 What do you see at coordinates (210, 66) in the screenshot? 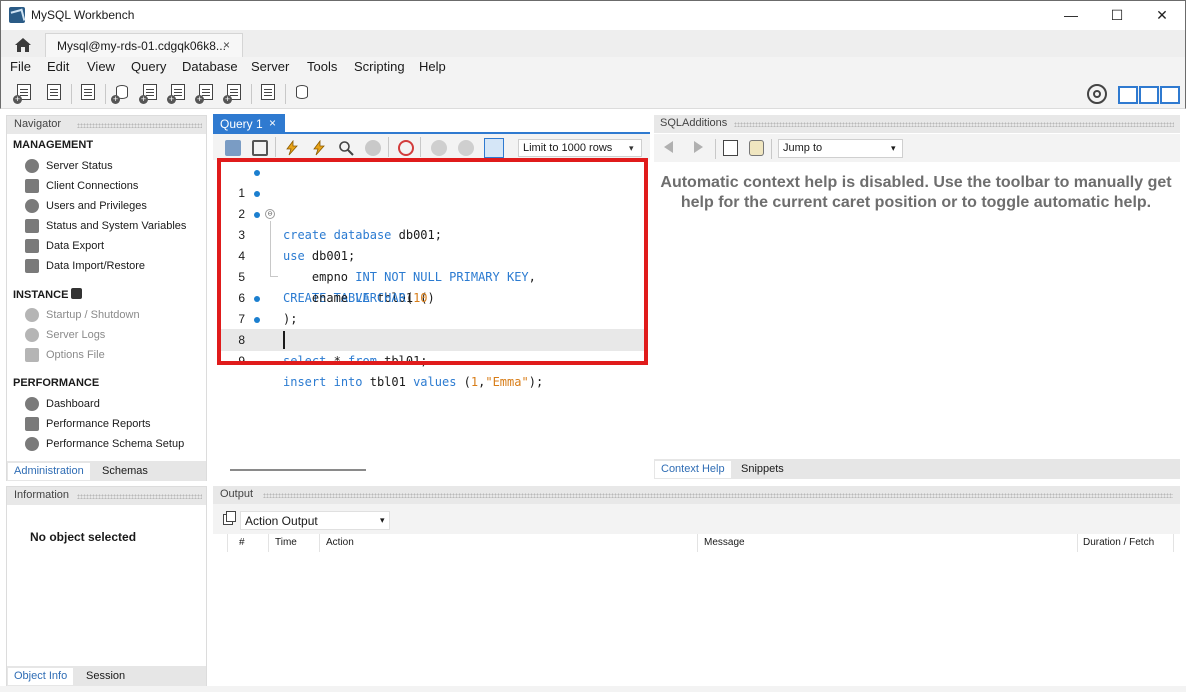
I see `menu-database: Database` at bounding box center [210, 66].